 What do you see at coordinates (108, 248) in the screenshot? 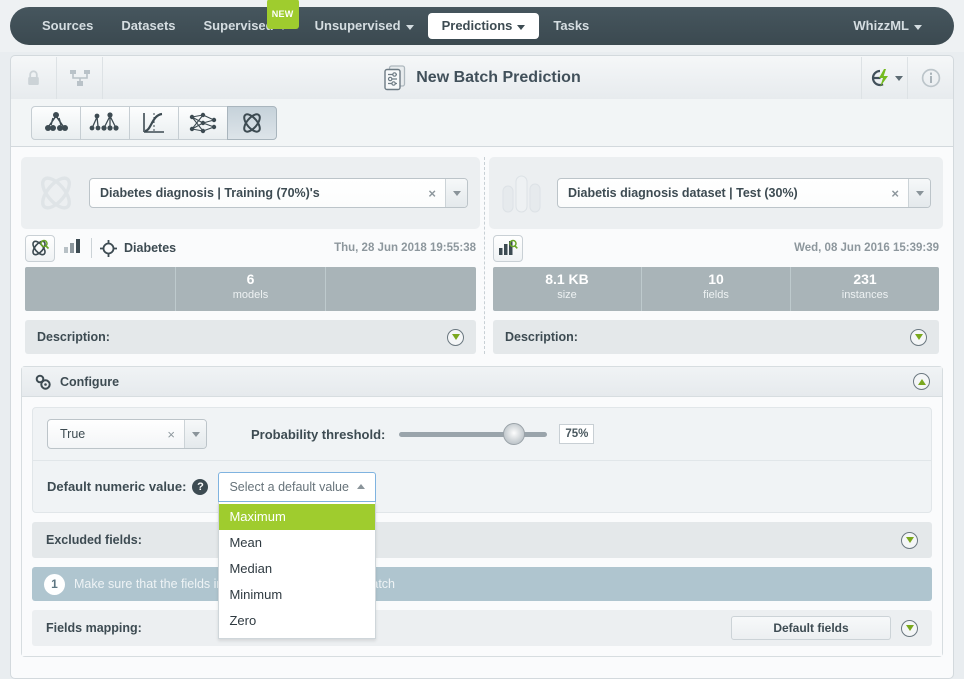
I see `target-icon` at bounding box center [108, 248].